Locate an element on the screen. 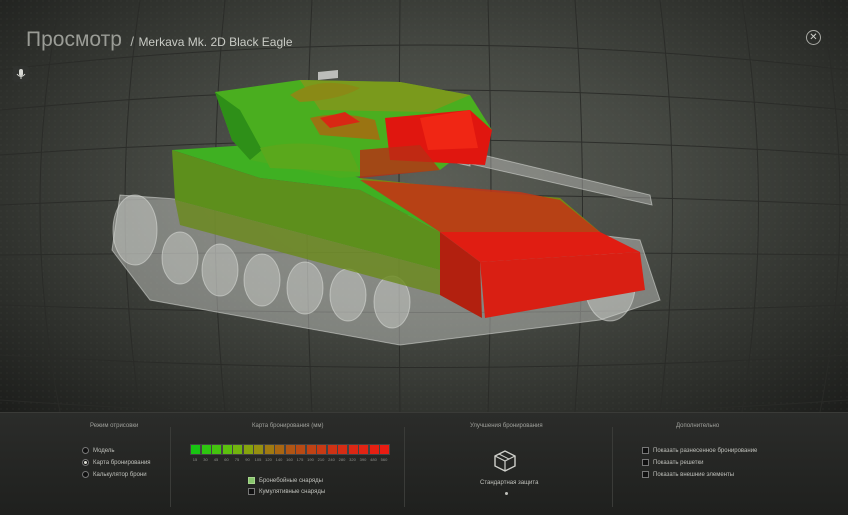  upgrade-standard-button is located at coordinates (505, 463).